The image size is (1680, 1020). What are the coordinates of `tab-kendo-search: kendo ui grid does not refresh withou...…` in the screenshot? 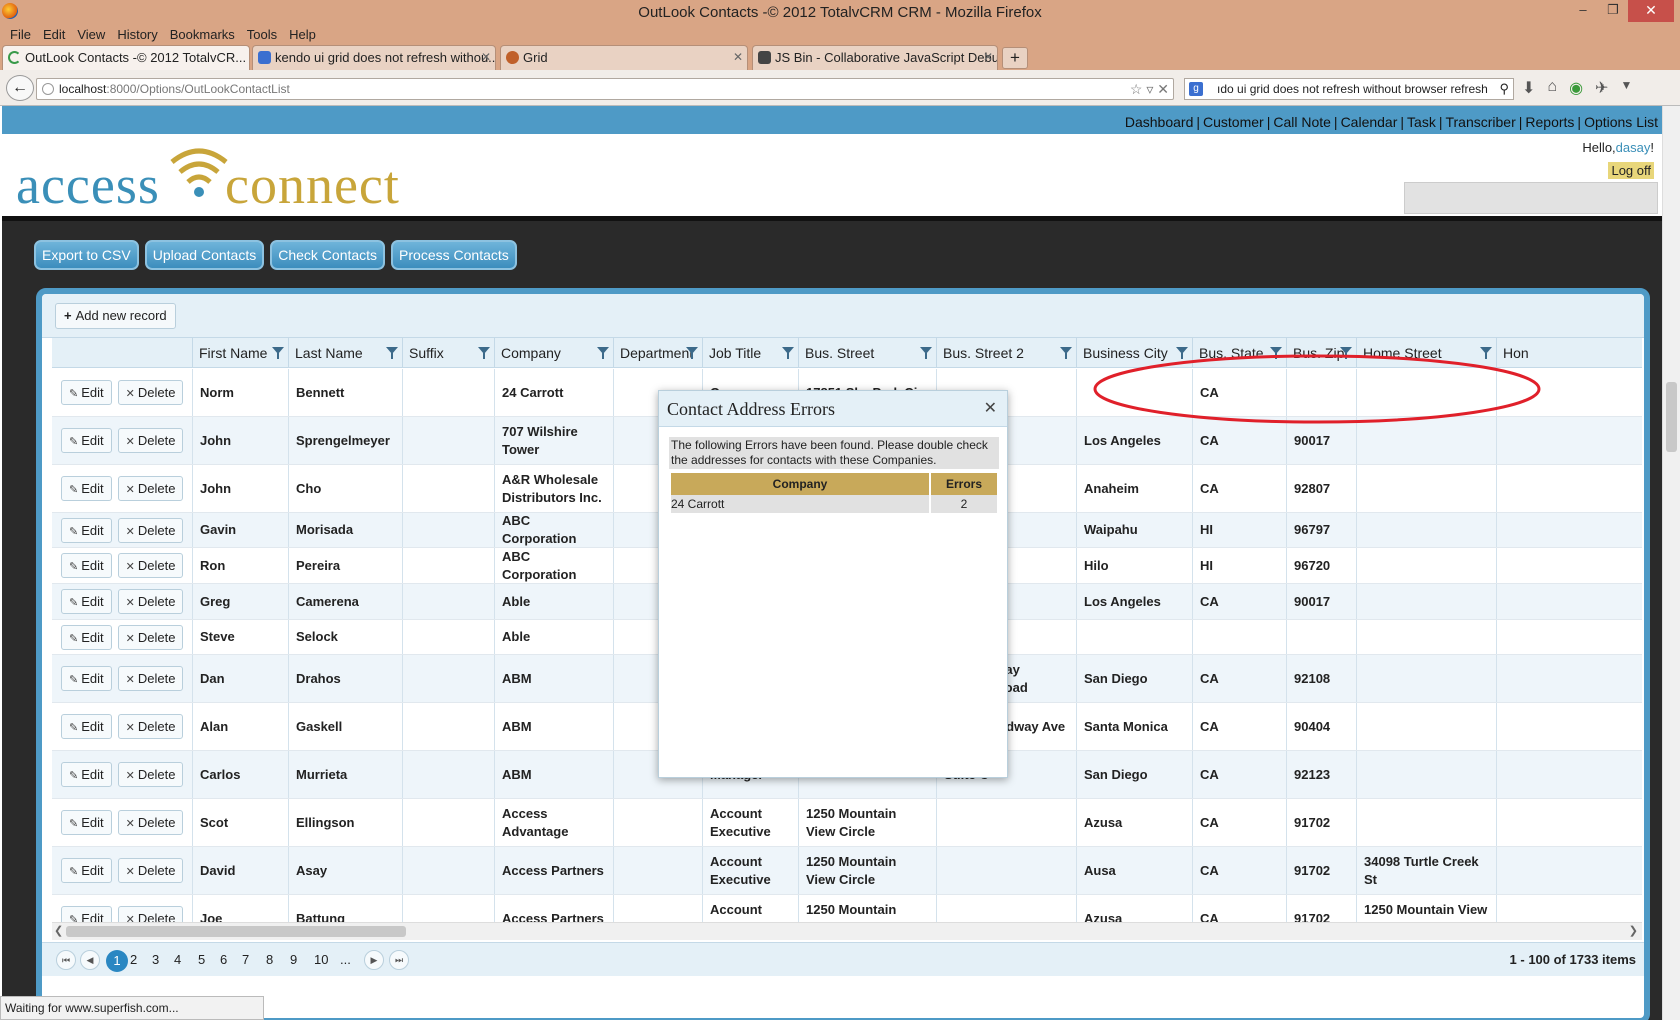 It's located at (374, 57).